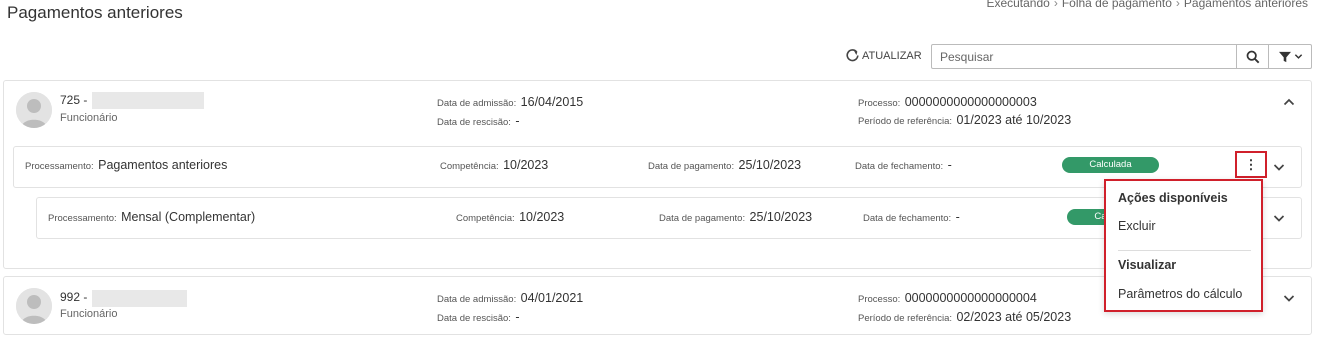 The height and width of the screenshot is (346, 1319). What do you see at coordinates (947, 298) in the screenshot?
I see `process-number: Processo: 0000000000000000004` at bounding box center [947, 298].